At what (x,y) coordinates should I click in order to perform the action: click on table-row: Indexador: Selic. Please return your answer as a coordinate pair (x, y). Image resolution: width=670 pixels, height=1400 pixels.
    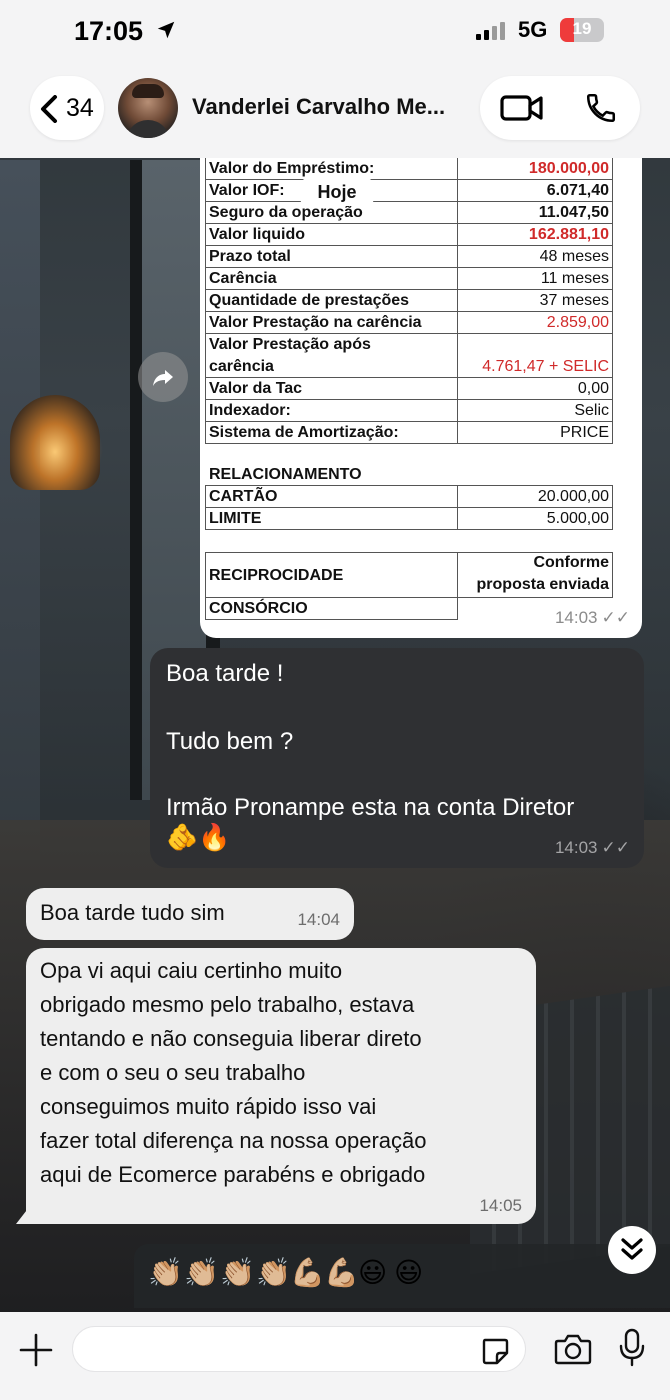
    Looking at the image, I should click on (409, 411).